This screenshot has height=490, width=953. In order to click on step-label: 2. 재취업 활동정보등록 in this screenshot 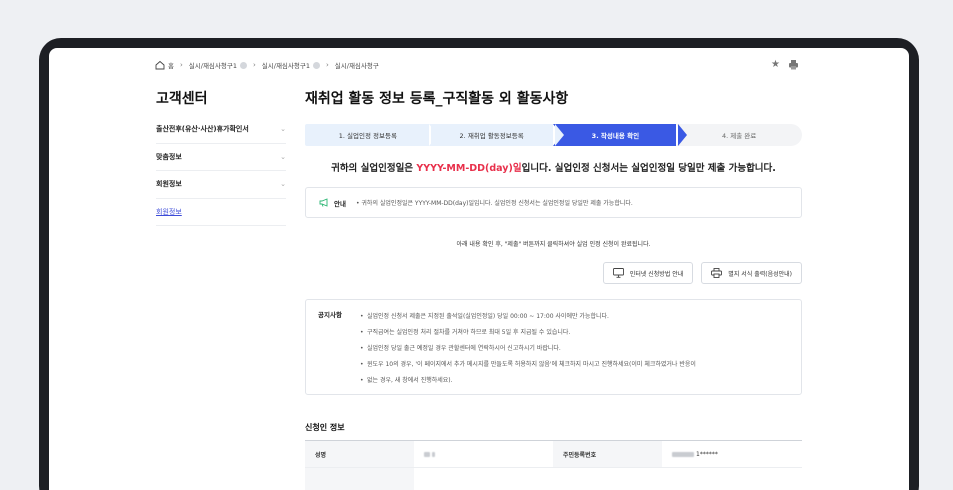, I will do `click(491, 136)`.